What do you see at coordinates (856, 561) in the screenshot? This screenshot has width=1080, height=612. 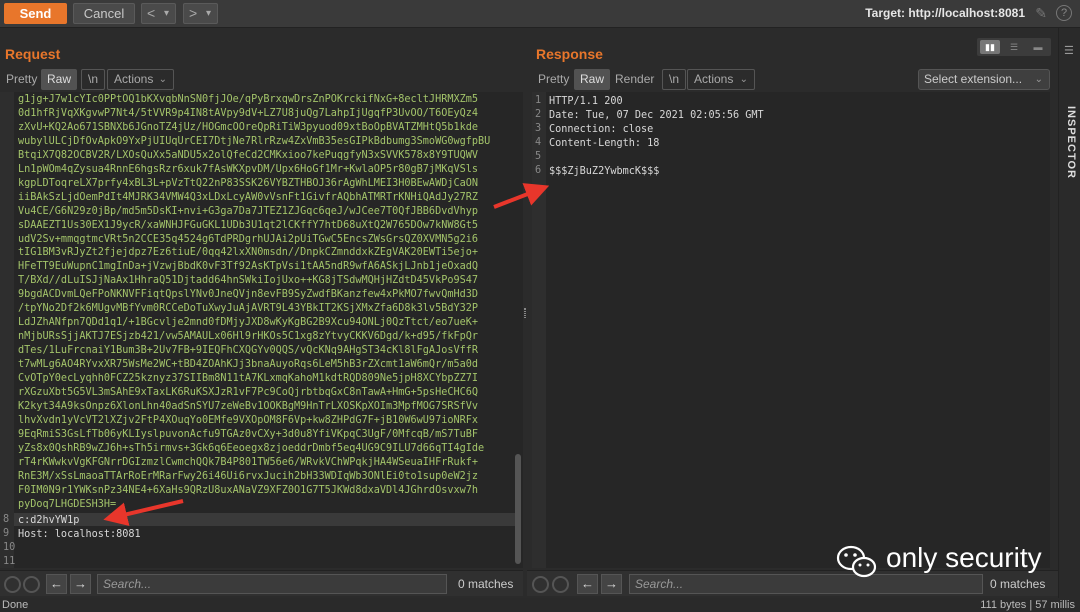 I see `wechat-icon` at bounding box center [856, 561].